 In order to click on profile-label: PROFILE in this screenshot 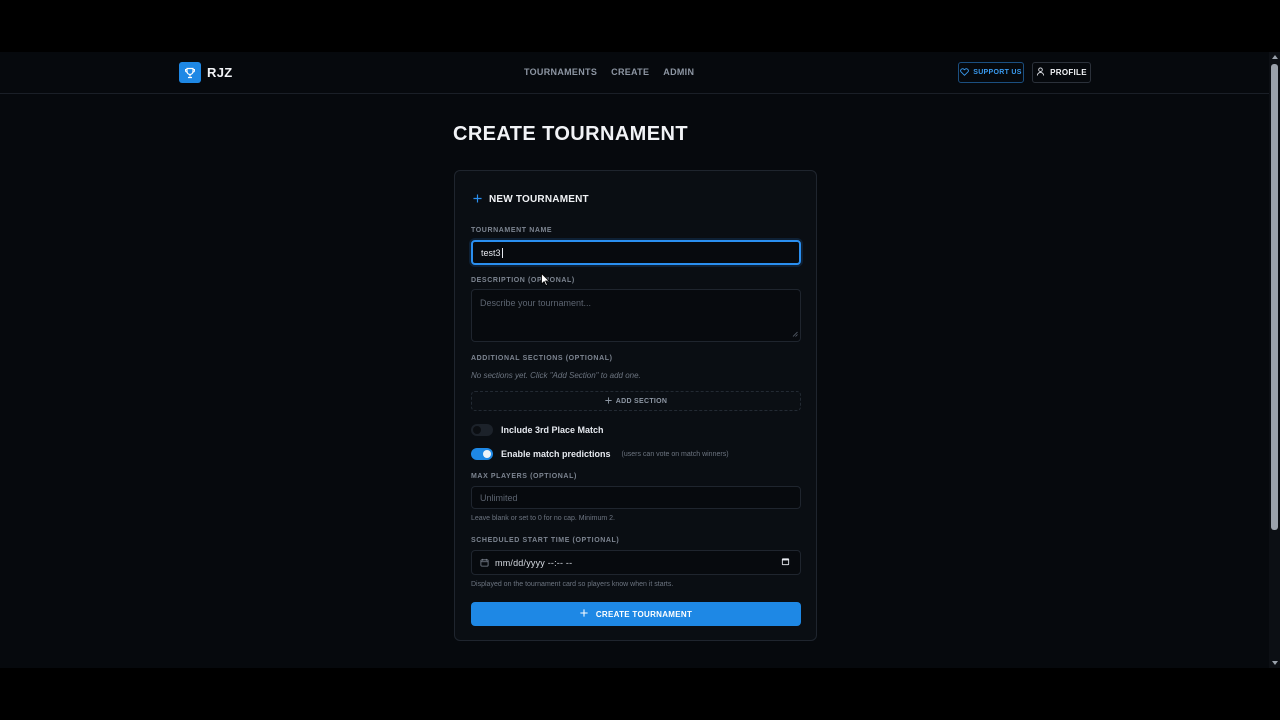, I will do `click(1068, 72)`.